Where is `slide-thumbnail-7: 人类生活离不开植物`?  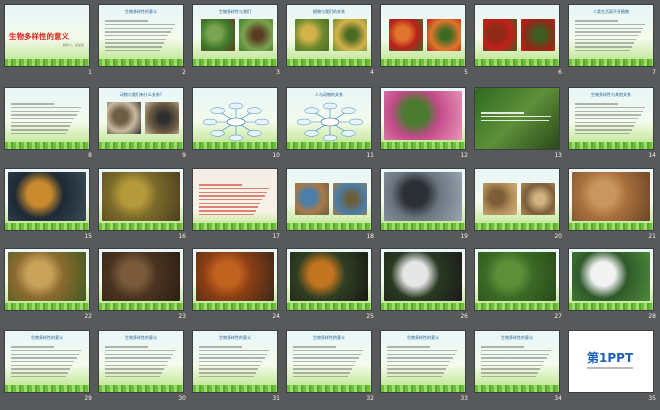 slide-thumbnail-7: 人类生活离不开植物 is located at coordinates (611, 35).